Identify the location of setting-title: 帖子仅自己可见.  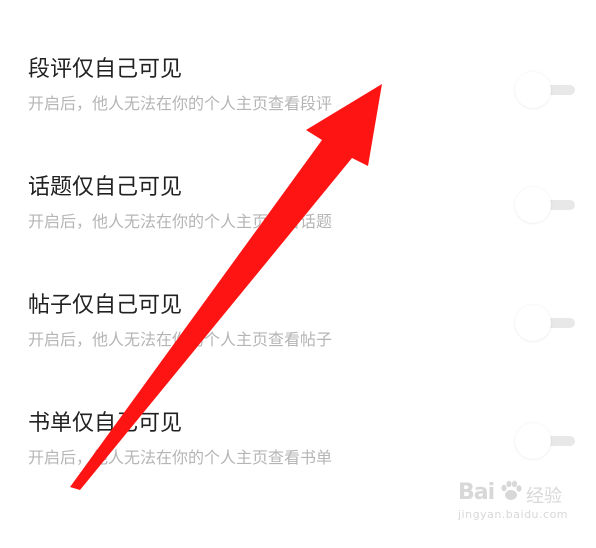
(105, 305).